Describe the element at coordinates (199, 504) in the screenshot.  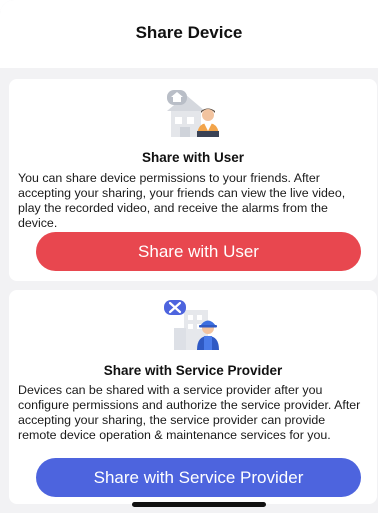
I see `home-indicator` at that location.